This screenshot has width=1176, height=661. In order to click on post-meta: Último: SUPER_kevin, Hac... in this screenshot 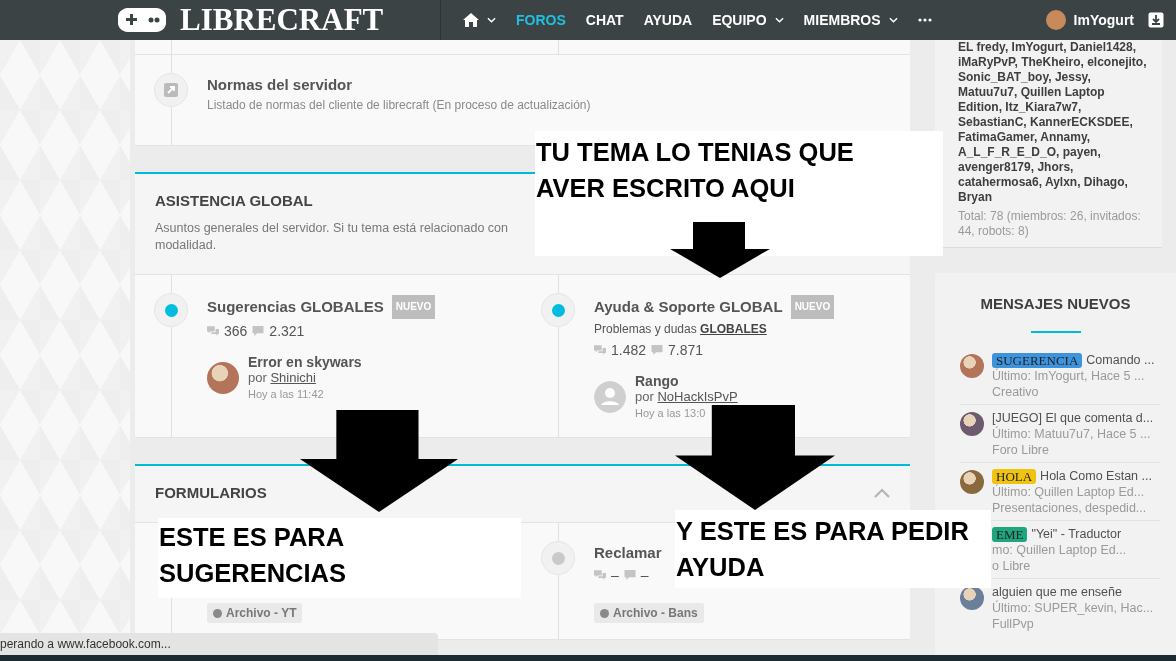, I will do `click(1073, 608)`.